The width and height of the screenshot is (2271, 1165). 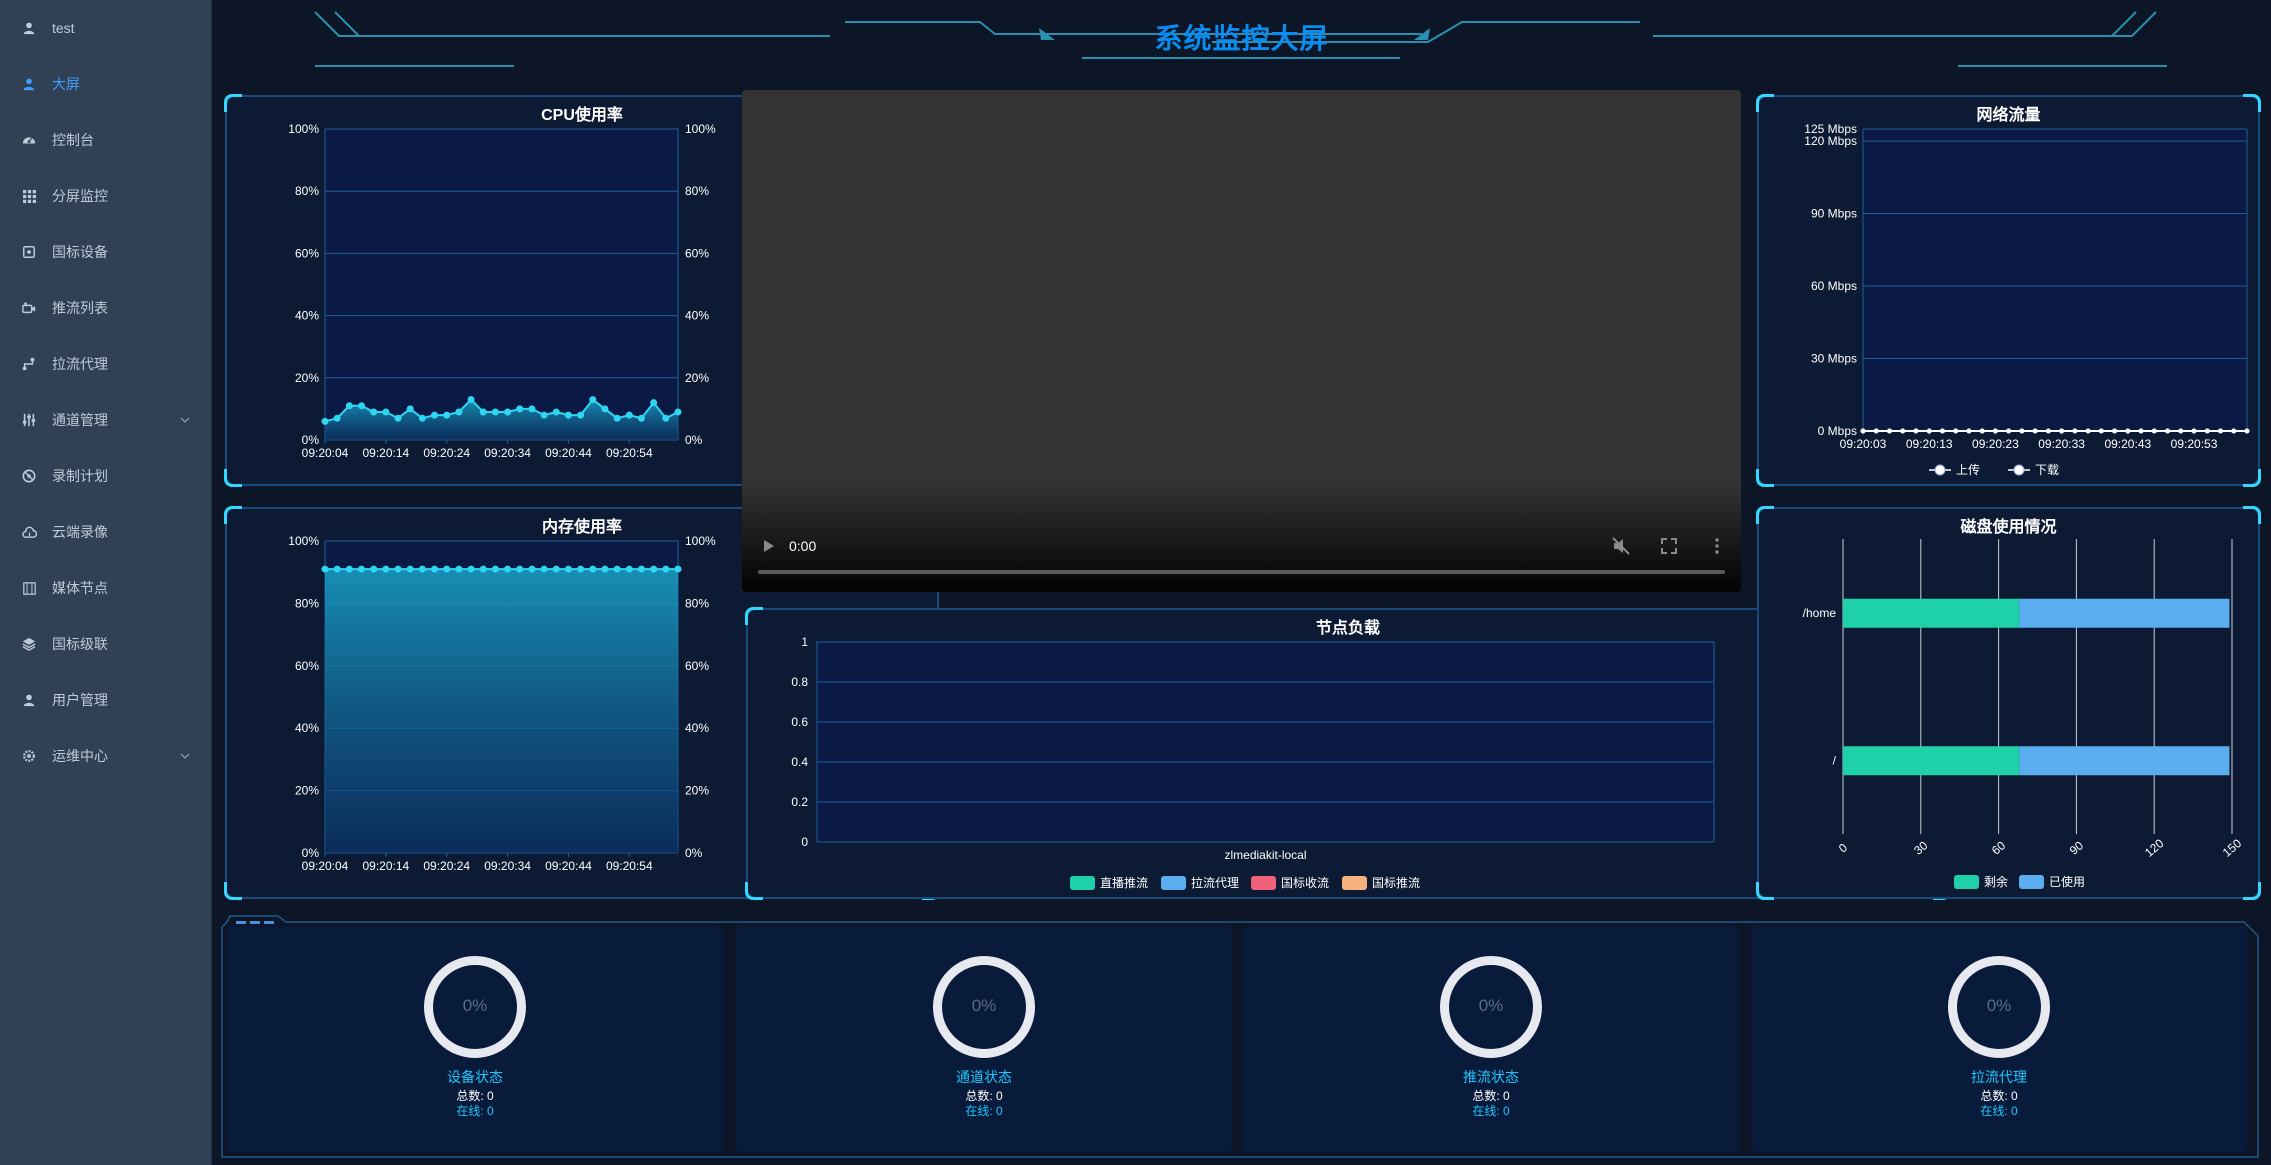 What do you see at coordinates (697, 603) in the screenshot?
I see `y-tick-label-right: 80%` at bounding box center [697, 603].